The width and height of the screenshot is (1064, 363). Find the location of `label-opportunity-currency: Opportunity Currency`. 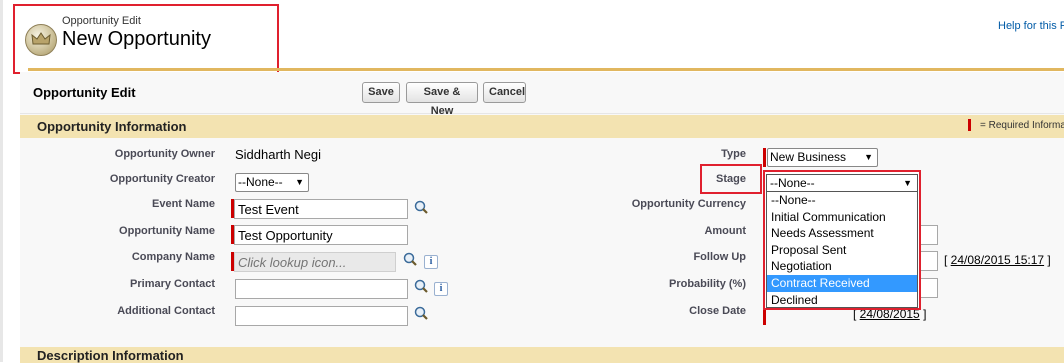

label-opportunity-currency: Opportunity Currency is located at coordinates (688, 204).